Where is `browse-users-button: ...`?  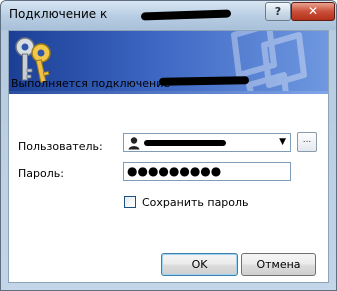
browse-users-button: ... is located at coordinates (307, 142).